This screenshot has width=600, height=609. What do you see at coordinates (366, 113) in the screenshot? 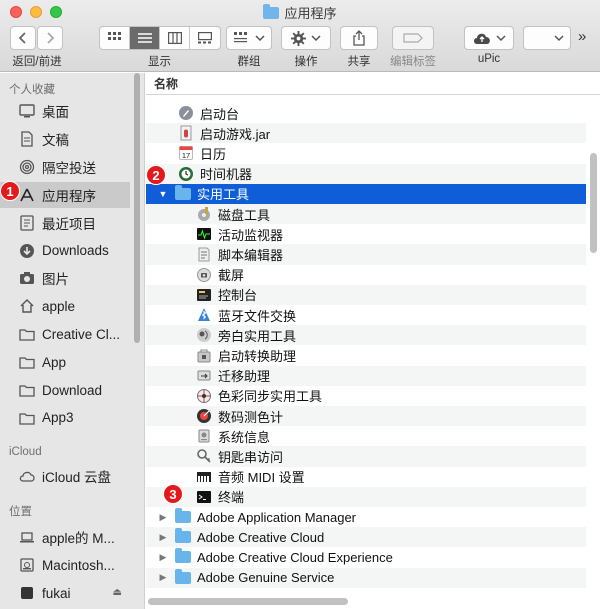
I see `list-item: 启动台` at bounding box center [366, 113].